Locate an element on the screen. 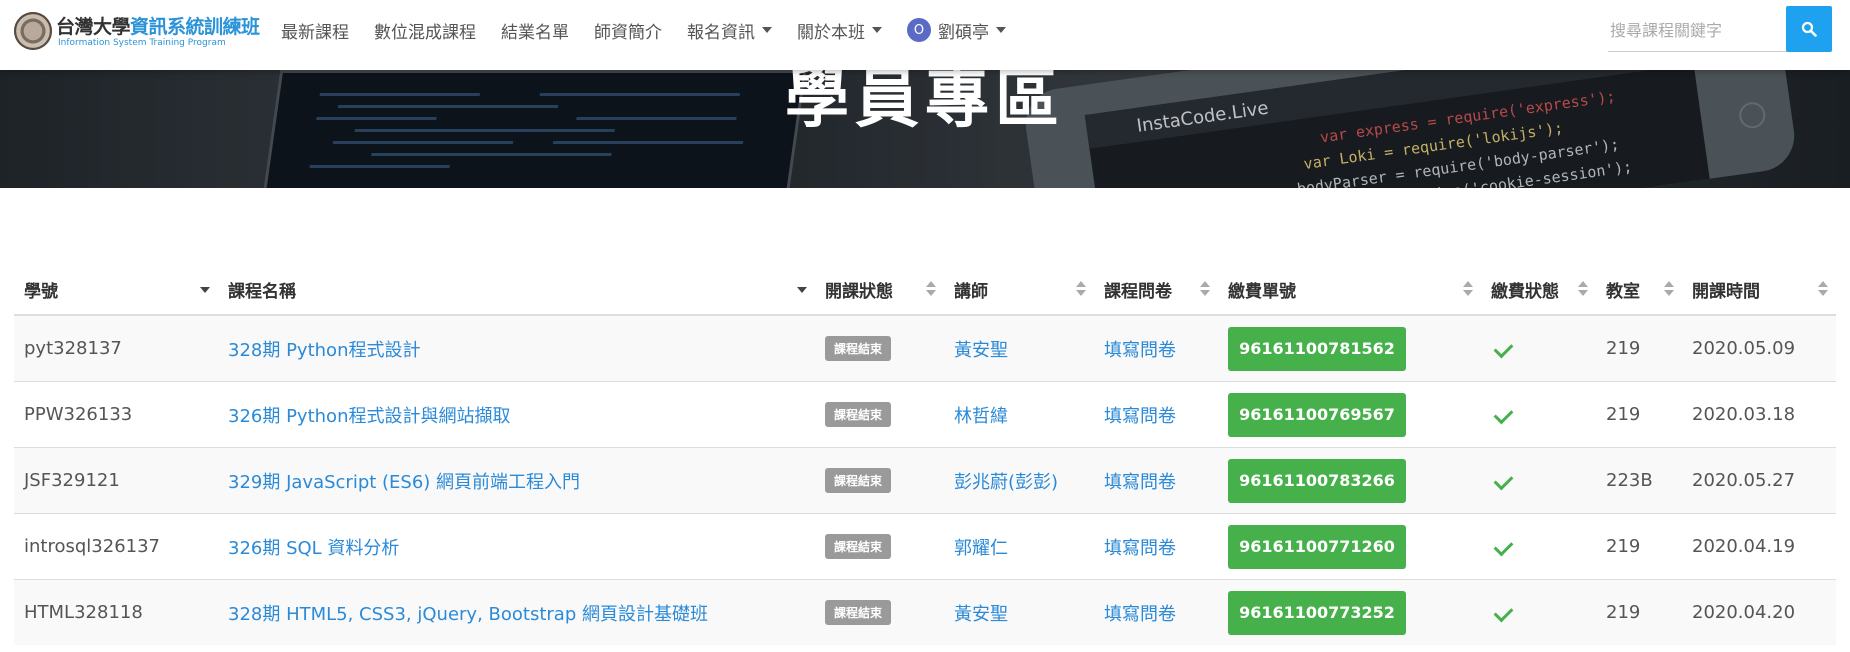 This screenshot has height=652, width=1850. nav-blended-courses: 數位混成課程 is located at coordinates (425, 30).